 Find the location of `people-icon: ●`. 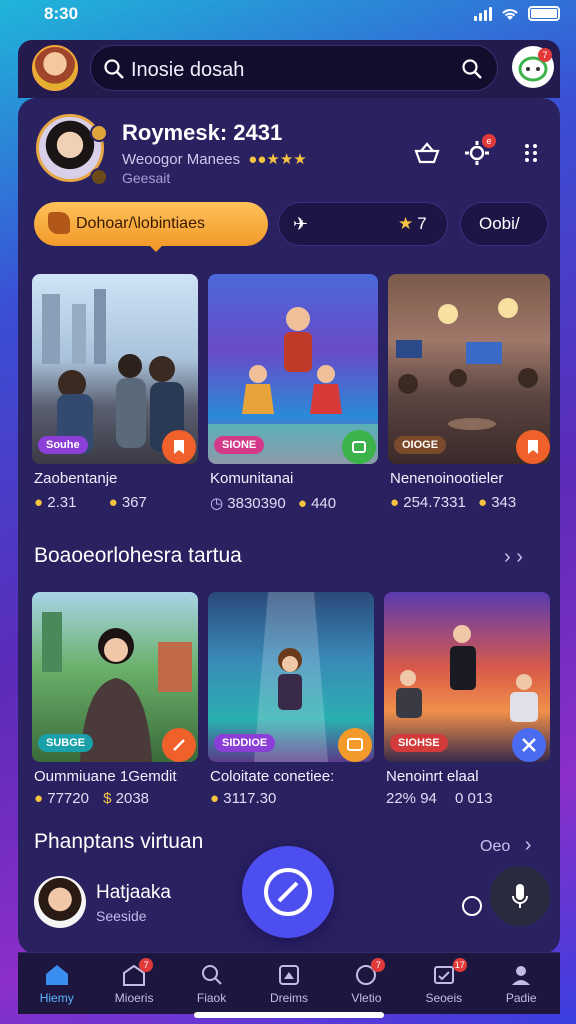

people-icon: ● is located at coordinates (482, 502).